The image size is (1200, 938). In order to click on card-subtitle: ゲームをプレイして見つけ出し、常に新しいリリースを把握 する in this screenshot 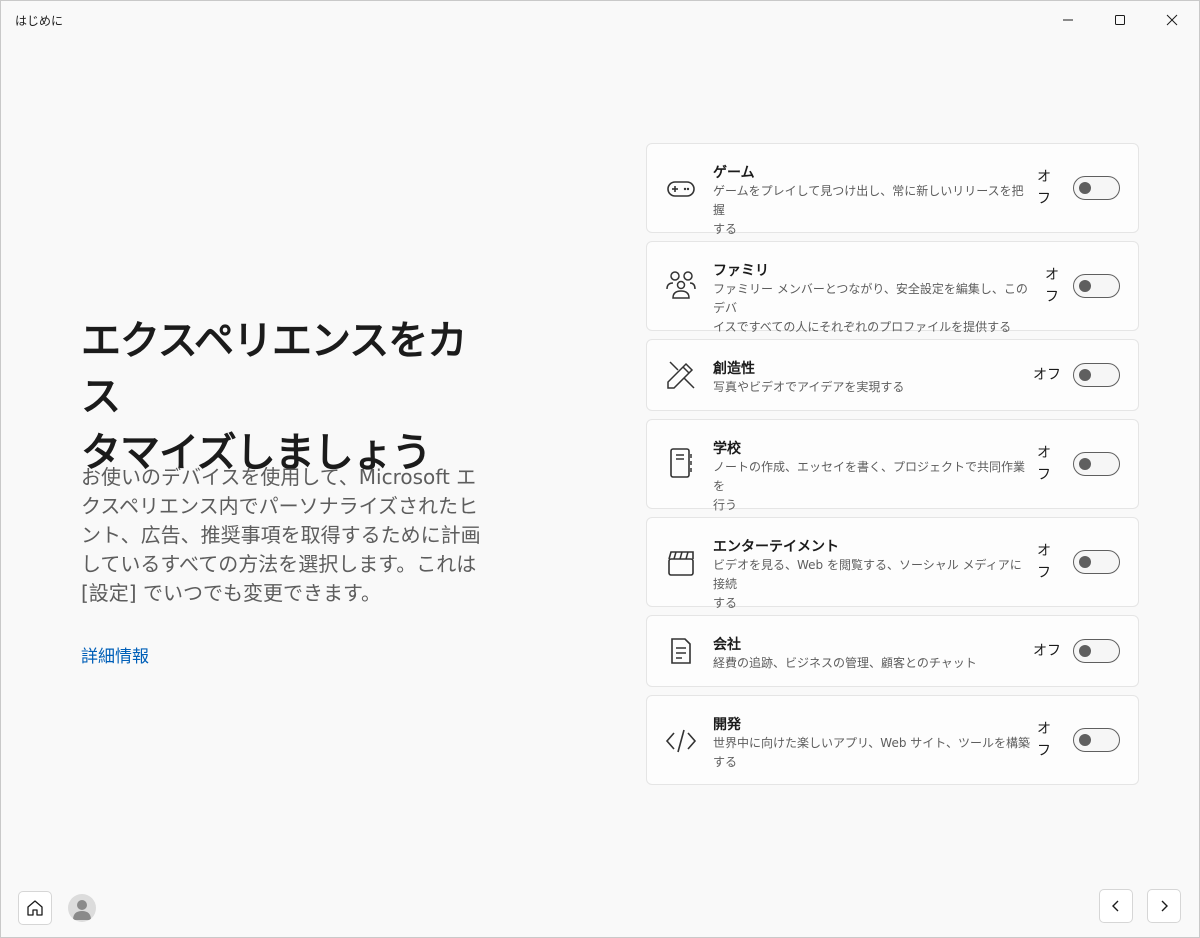, I will do `click(873, 210)`.